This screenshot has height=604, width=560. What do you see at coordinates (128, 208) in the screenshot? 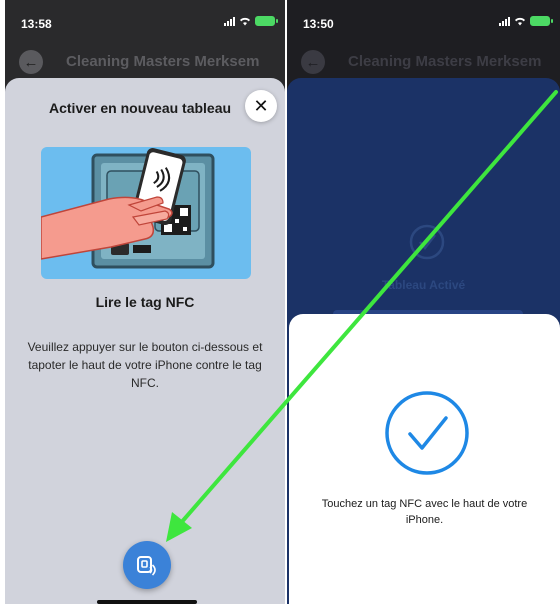
I see `nfc-tap-illustration` at bounding box center [128, 208].